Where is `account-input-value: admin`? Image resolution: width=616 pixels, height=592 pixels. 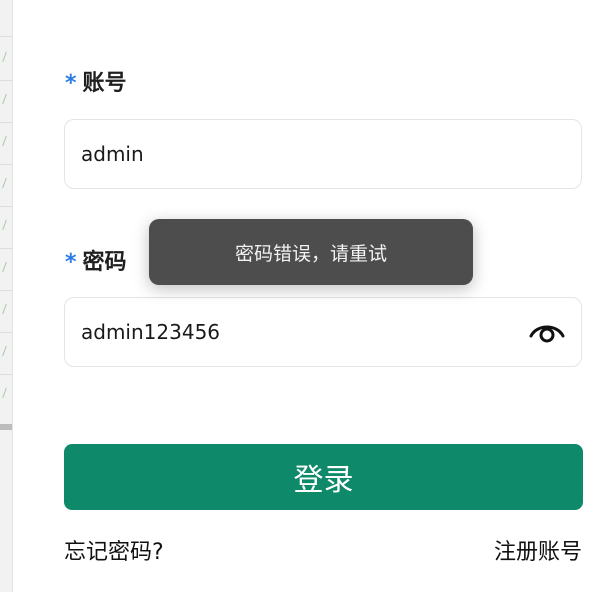
account-input-value: admin is located at coordinates (112, 154).